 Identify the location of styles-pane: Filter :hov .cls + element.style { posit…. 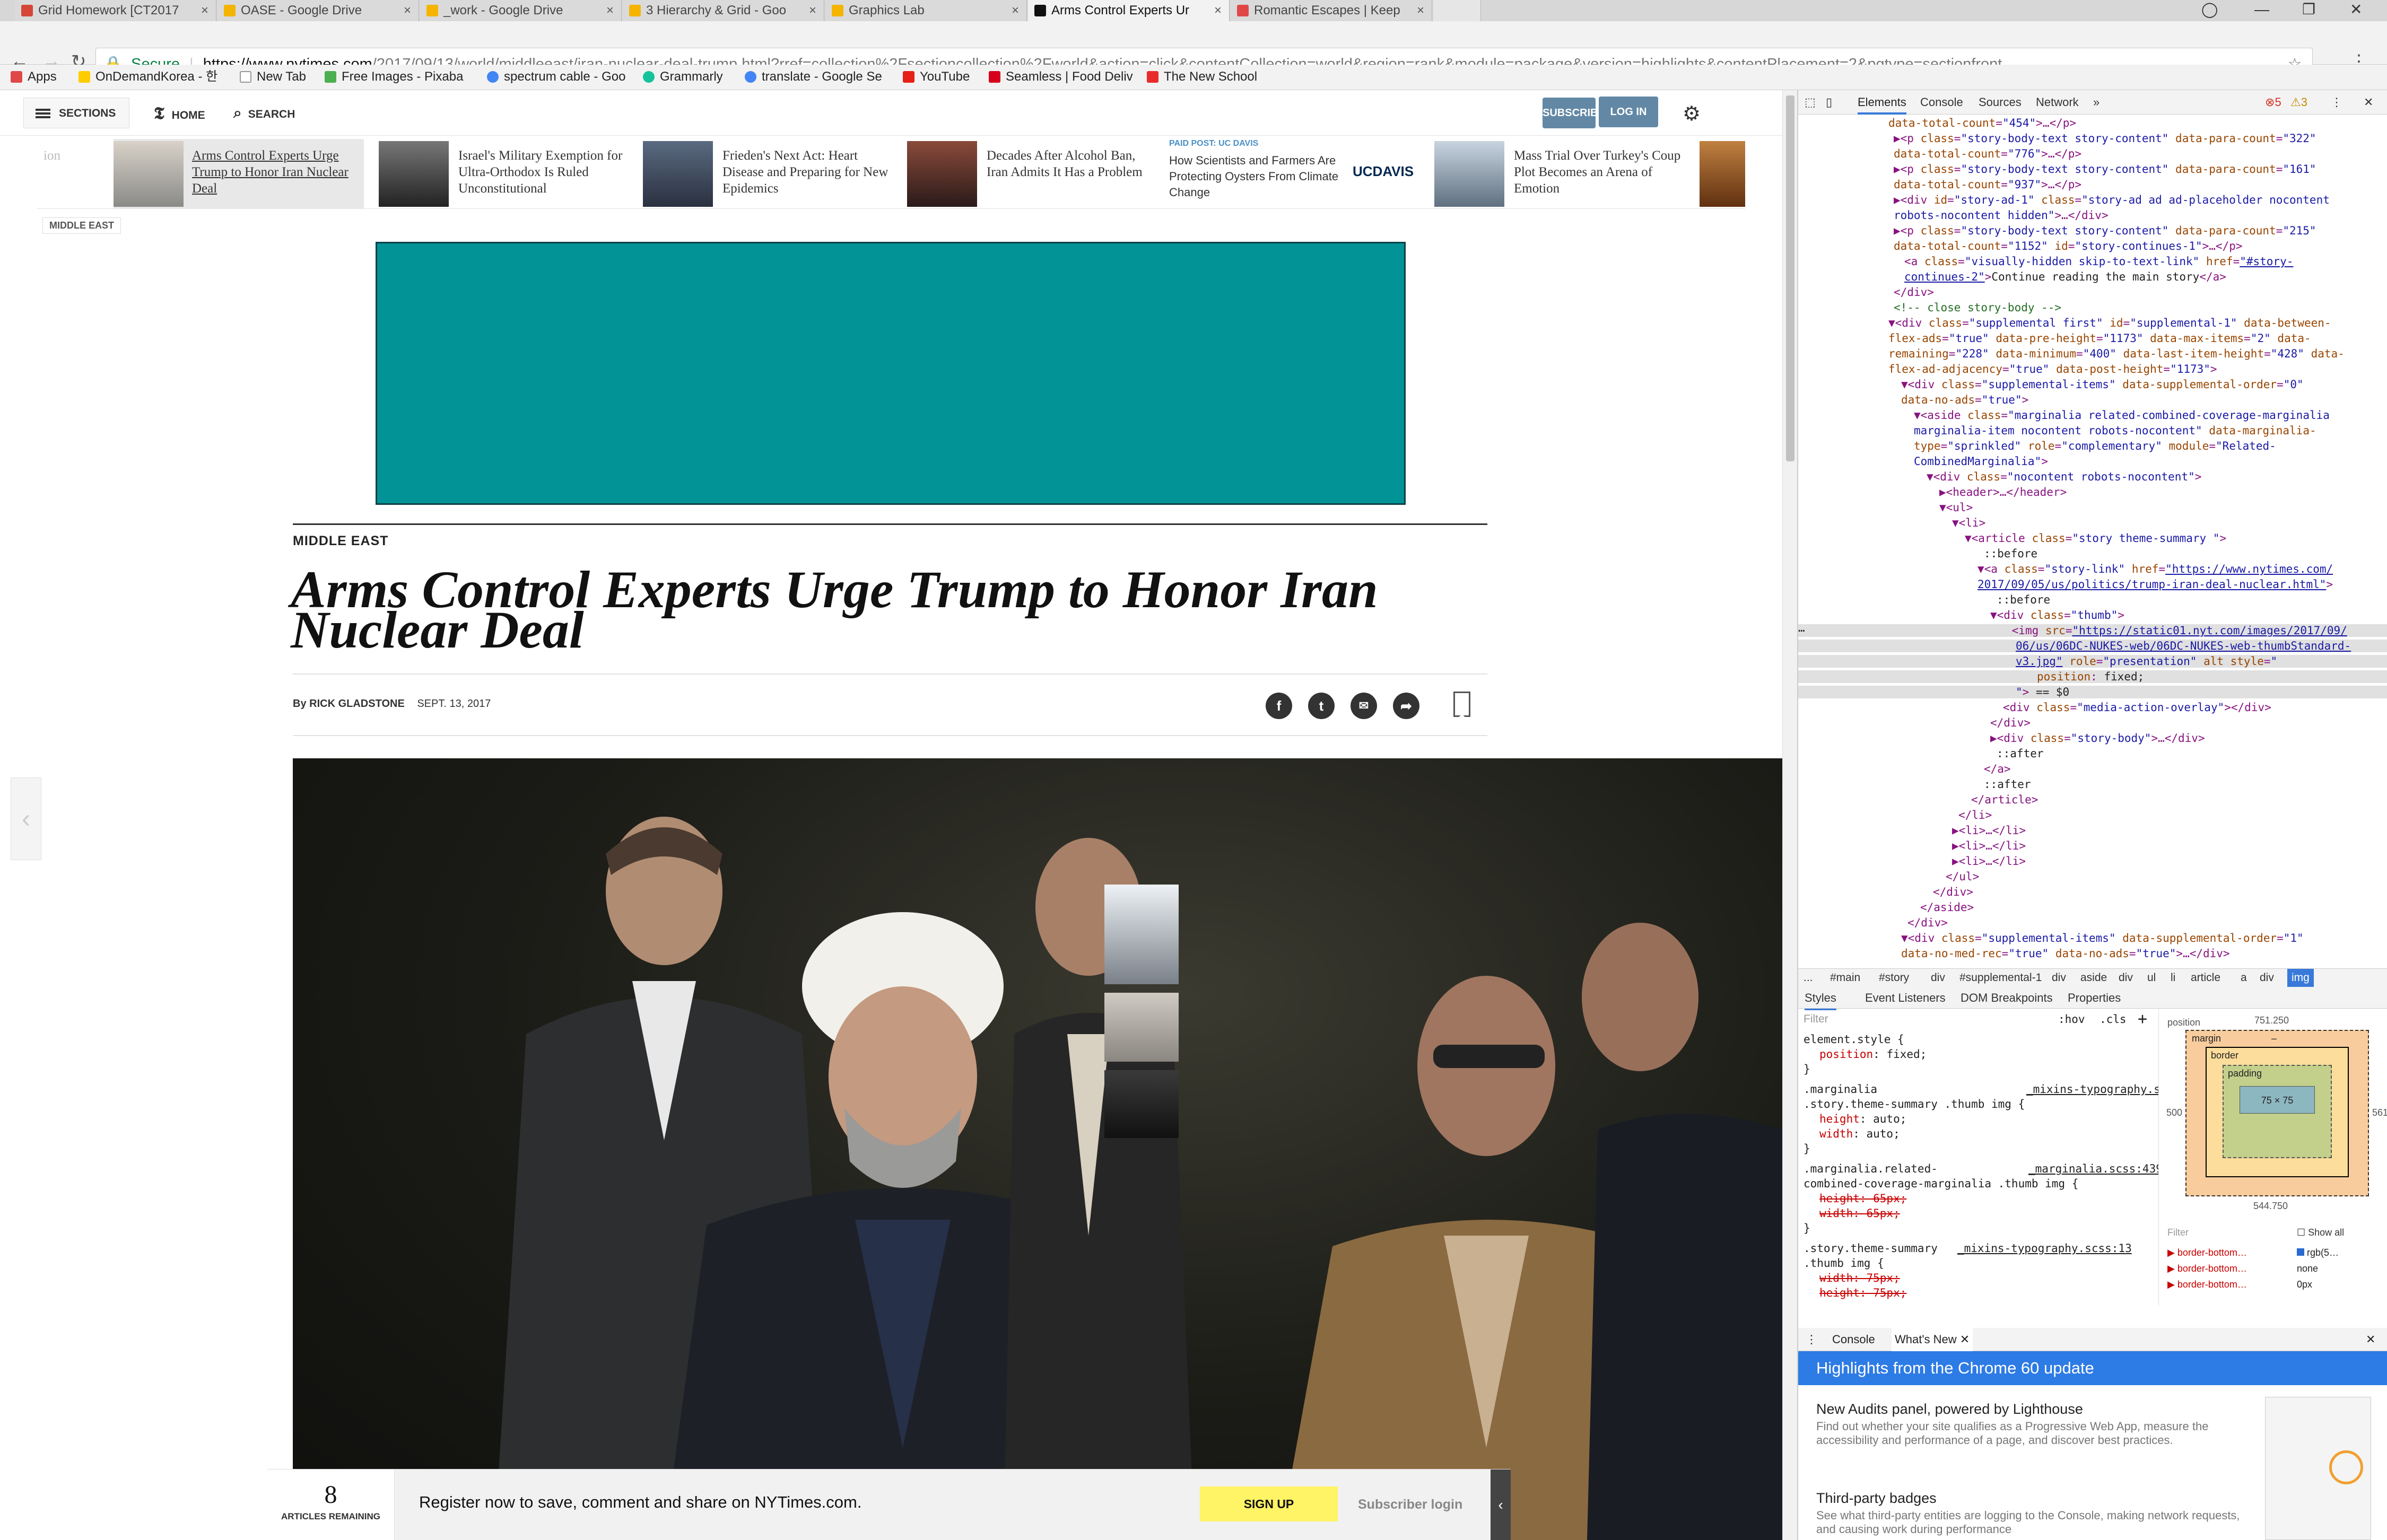
(1979, 1157).